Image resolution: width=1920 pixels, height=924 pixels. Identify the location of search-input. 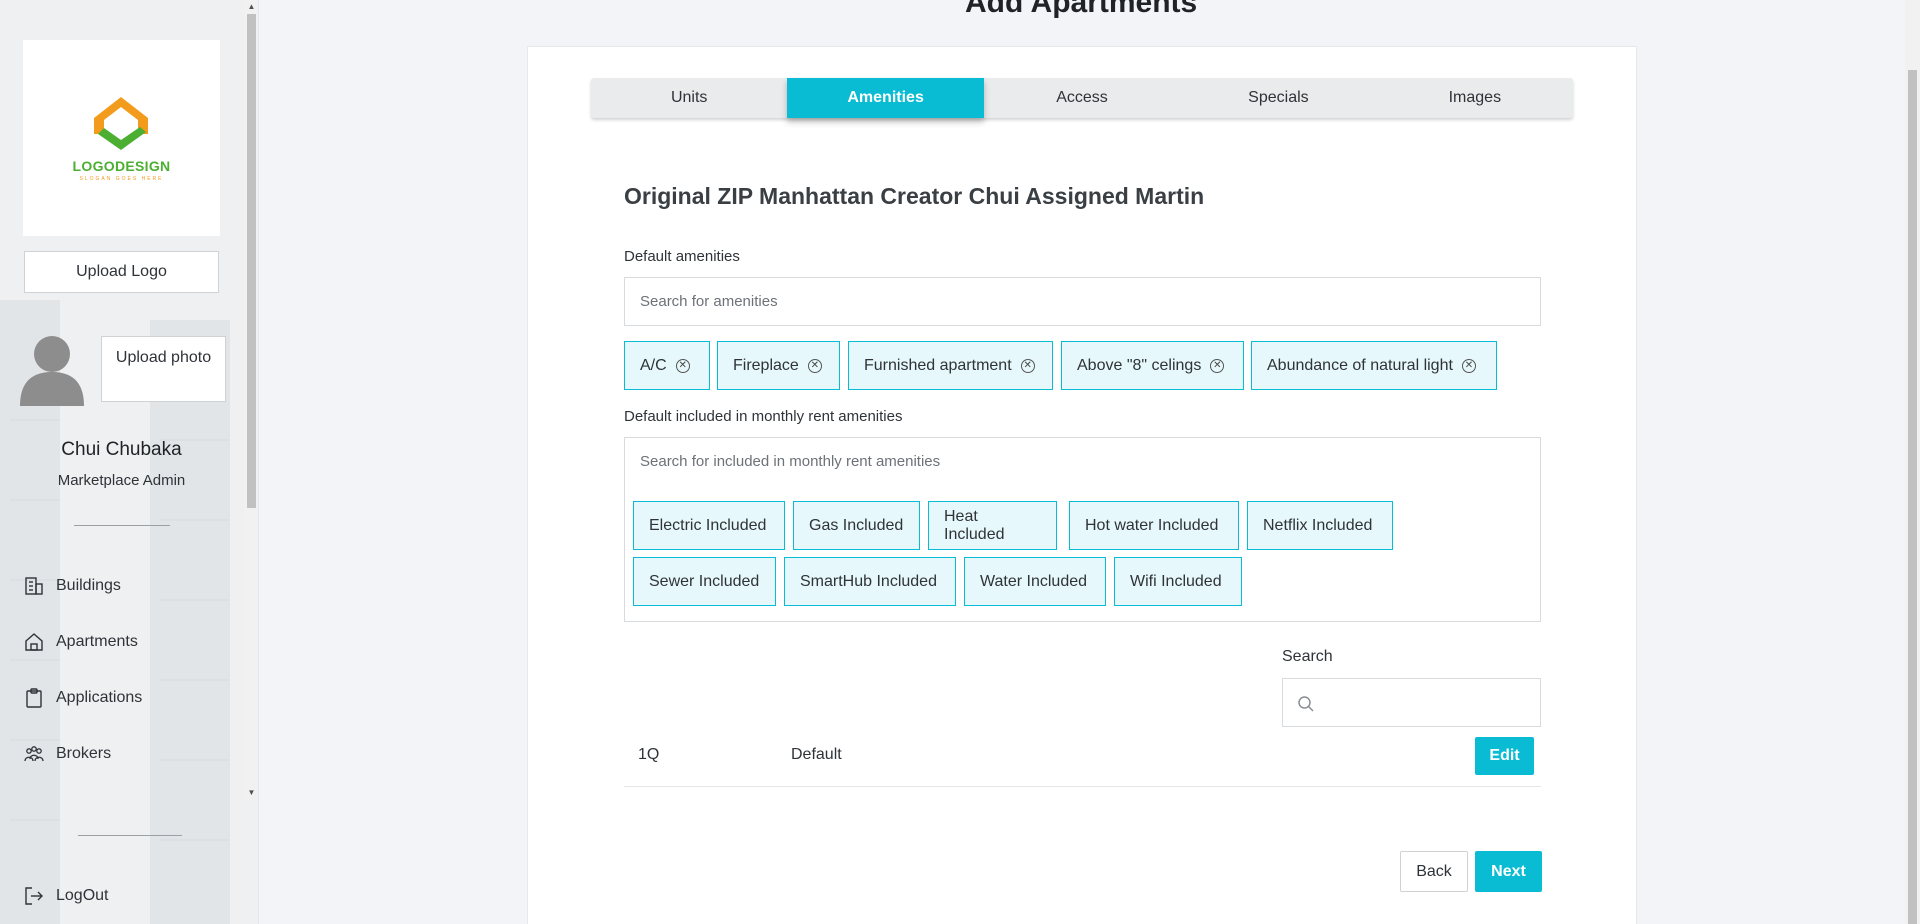
(1411, 702).